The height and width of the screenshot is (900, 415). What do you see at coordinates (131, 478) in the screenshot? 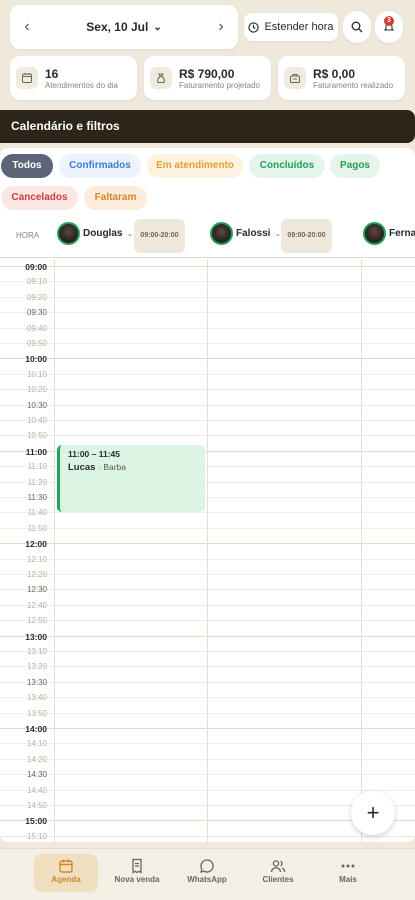
I see `appointment-card: 11:00 – 11:45 Lucas · Barba` at bounding box center [131, 478].